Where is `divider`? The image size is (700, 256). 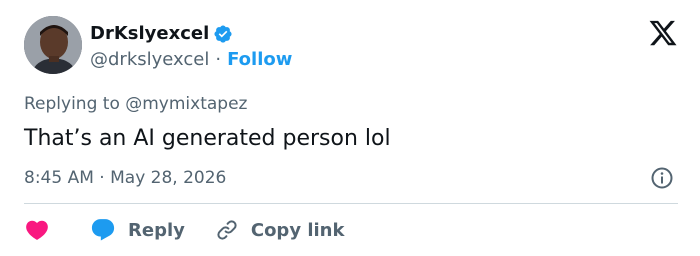 divider is located at coordinates (351, 203).